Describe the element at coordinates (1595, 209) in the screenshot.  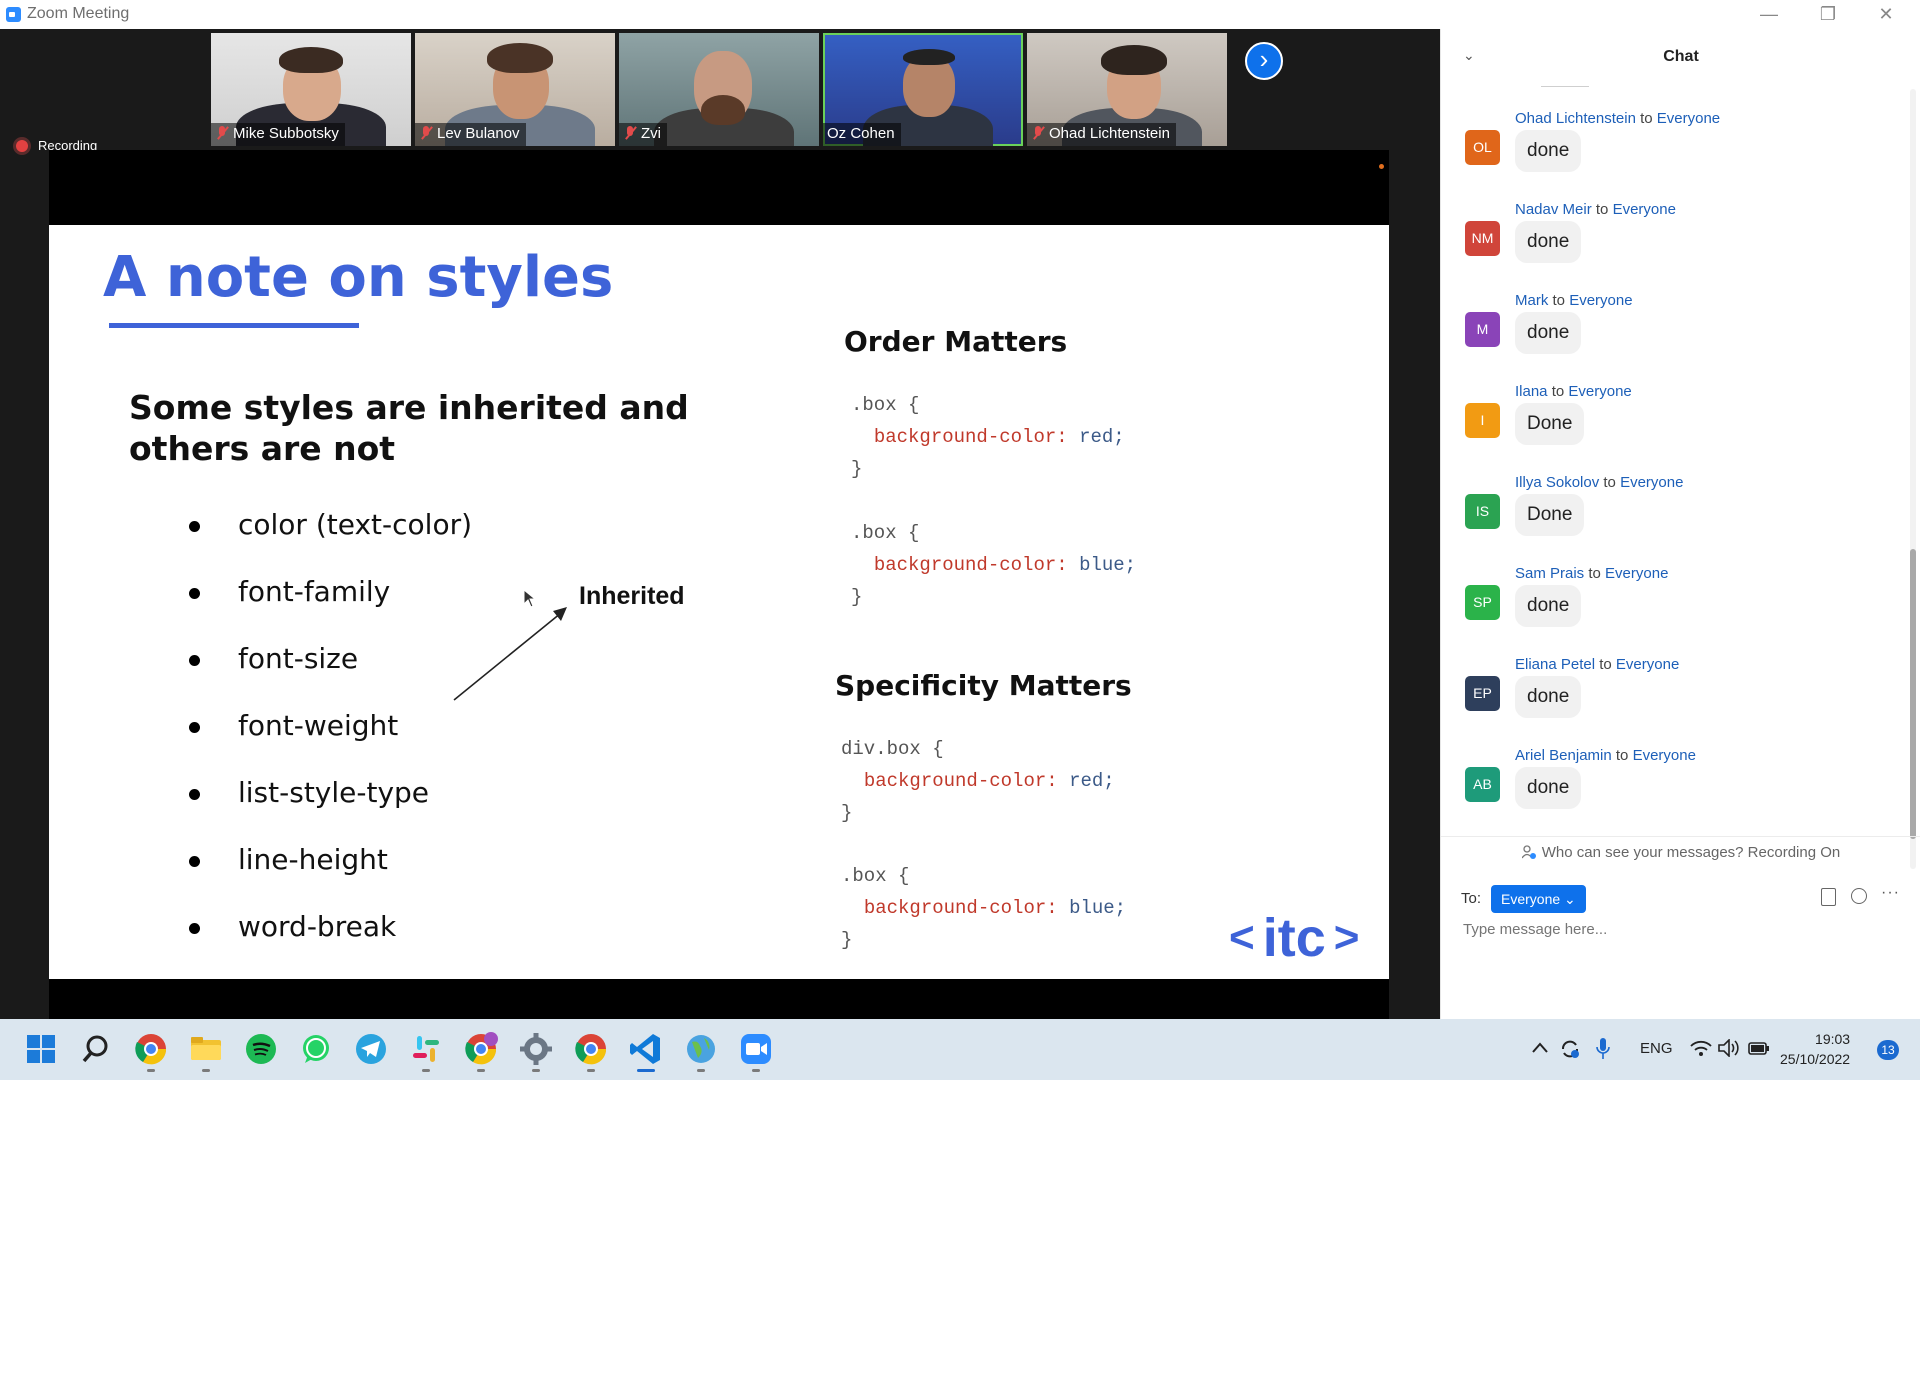
I see `message-header: Nadav Meir to Everyone` at that location.